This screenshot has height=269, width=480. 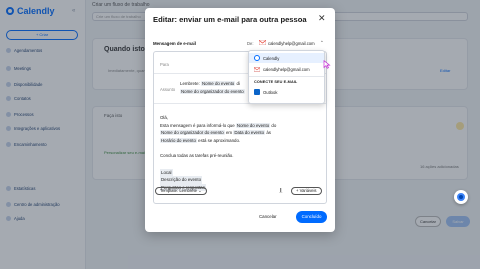 What do you see at coordinates (322, 18) in the screenshot?
I see `close-icon: ✕` at bounding box center [322, 18].